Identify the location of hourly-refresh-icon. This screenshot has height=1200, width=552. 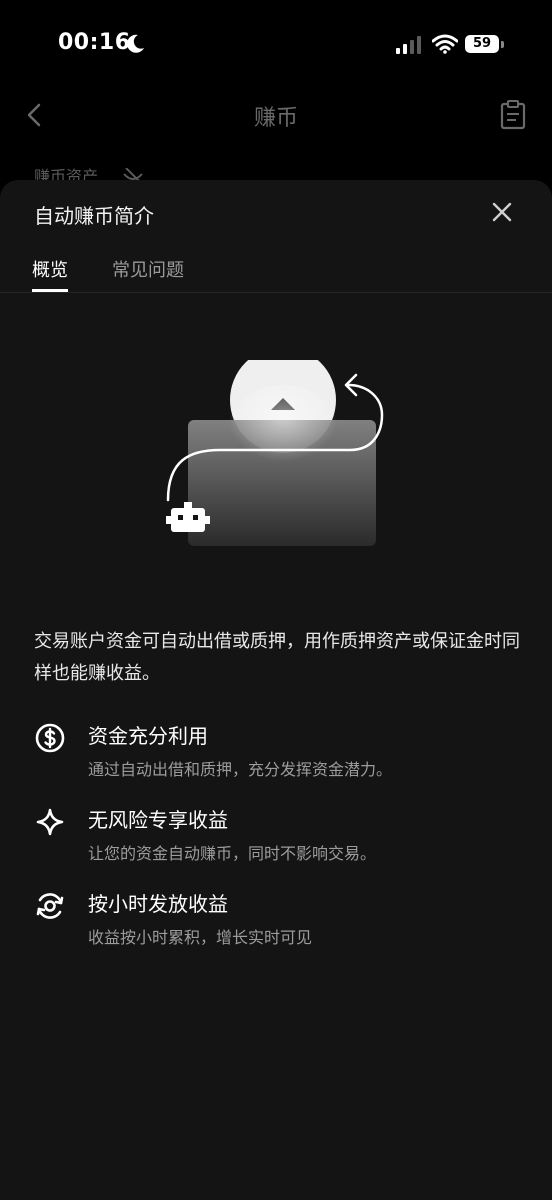
(50, 906).